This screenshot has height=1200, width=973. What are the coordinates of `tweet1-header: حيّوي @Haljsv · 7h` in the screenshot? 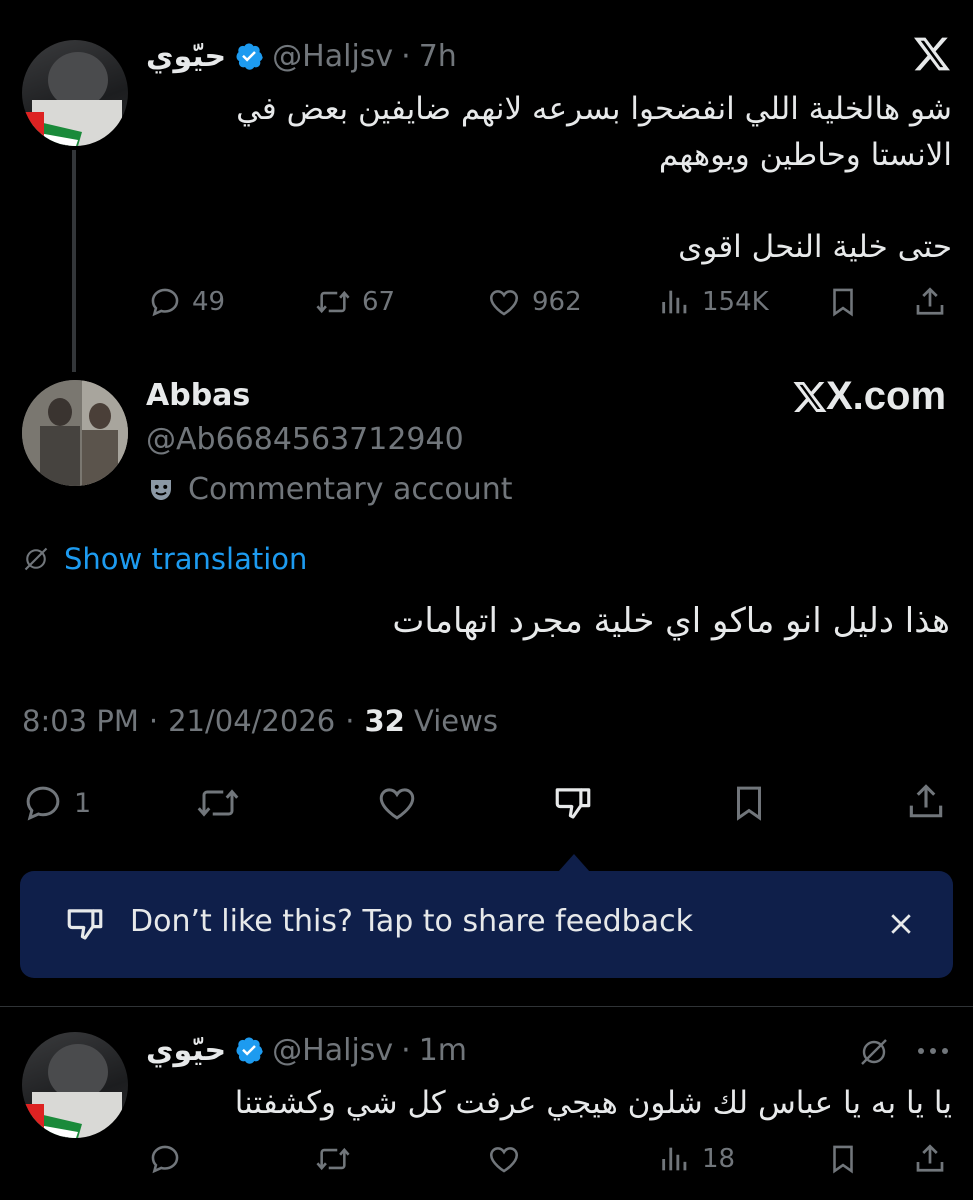 It's located at (301, 56).